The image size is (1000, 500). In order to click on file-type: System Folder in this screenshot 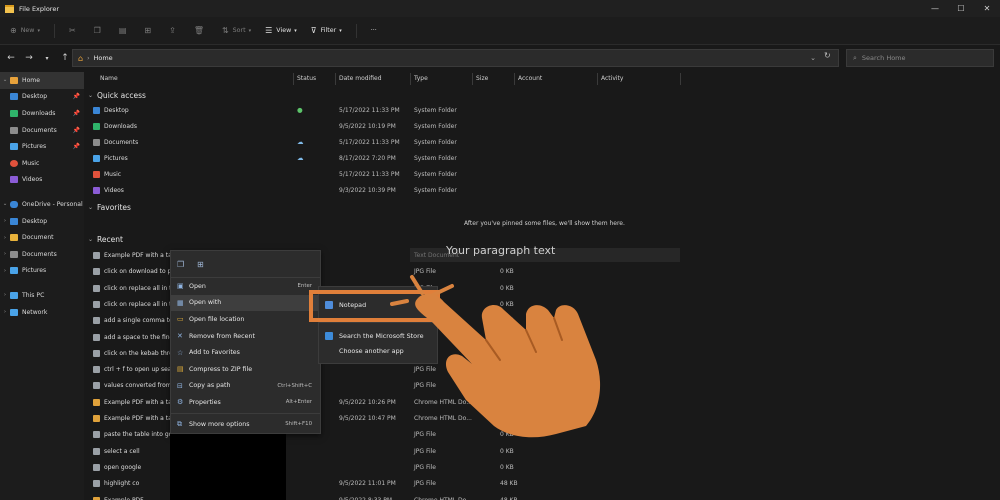, I will do `click(435, 142)`.